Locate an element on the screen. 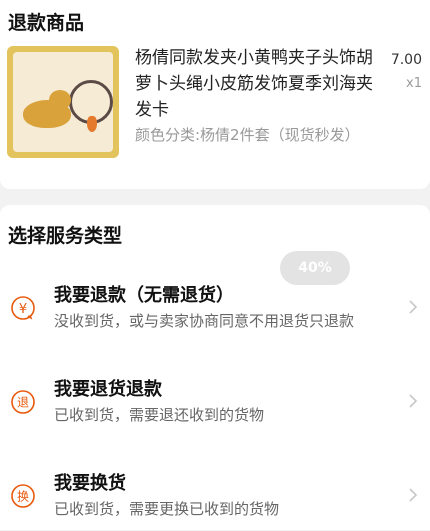 This screenshot has height=531, width=430. exchange-icon: 换 is located at coordinates (23, 496).